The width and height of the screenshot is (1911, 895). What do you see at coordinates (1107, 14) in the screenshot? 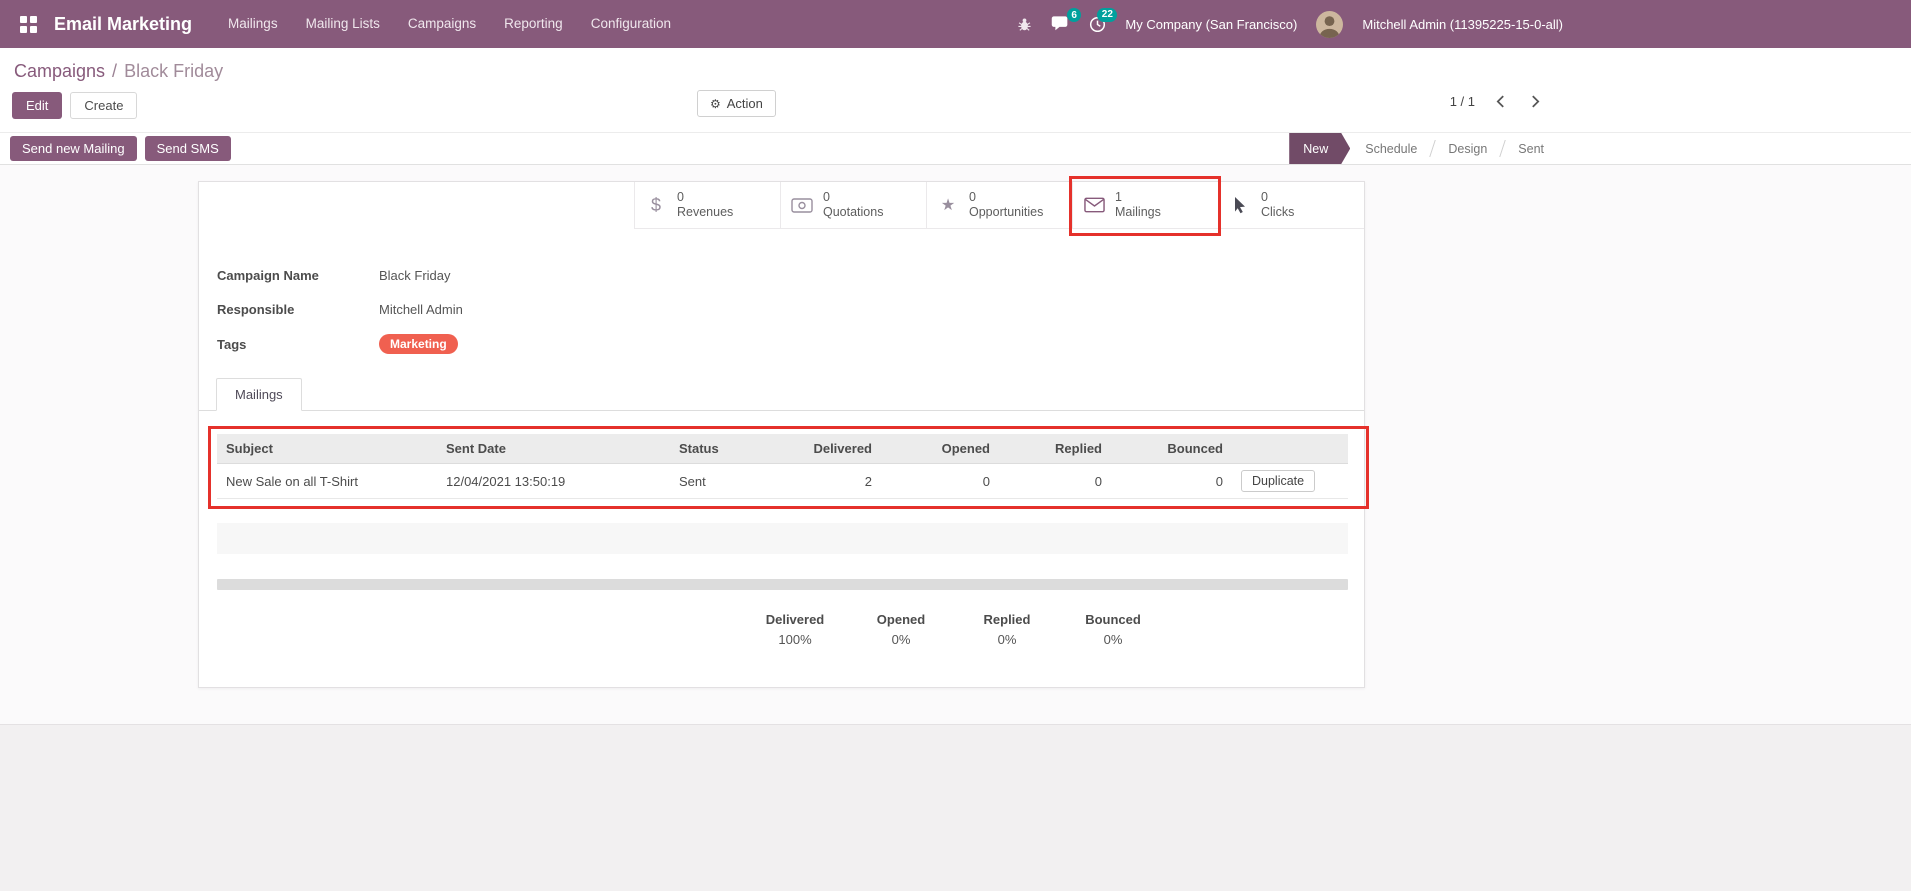
I see `activities-badge: 22` at bounding box center [1107, 14].